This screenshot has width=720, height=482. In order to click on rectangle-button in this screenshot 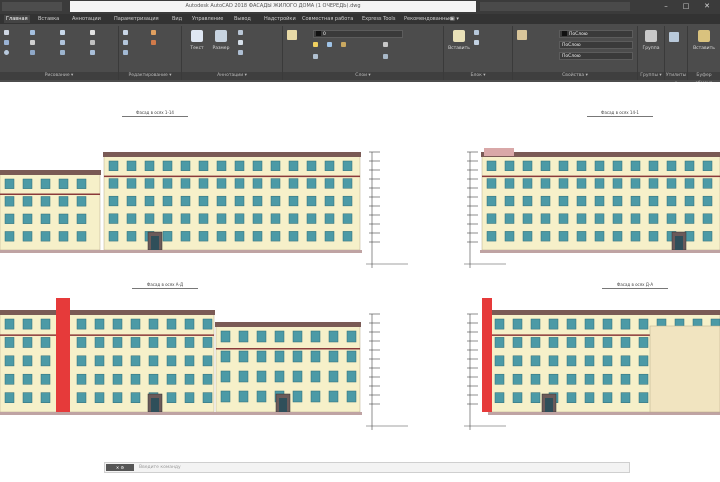, I will do `click(33, 43)`.